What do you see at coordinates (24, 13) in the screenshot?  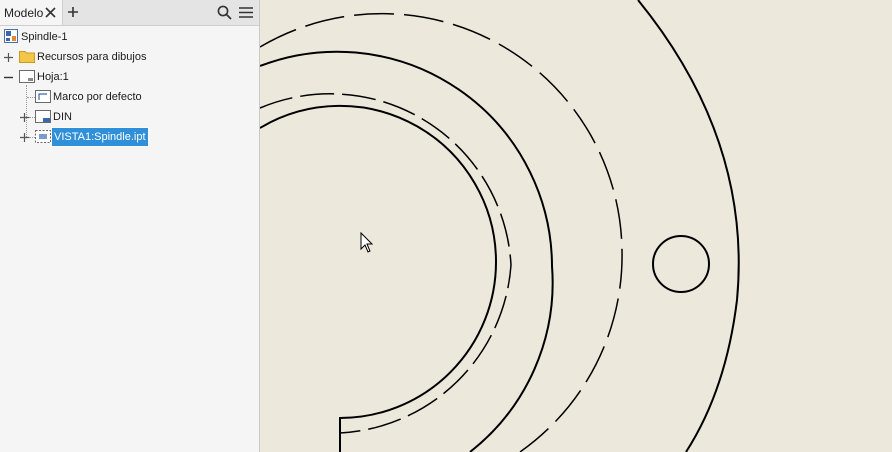 I see `tab-label: Modelo` at bounding box center [24, 13].